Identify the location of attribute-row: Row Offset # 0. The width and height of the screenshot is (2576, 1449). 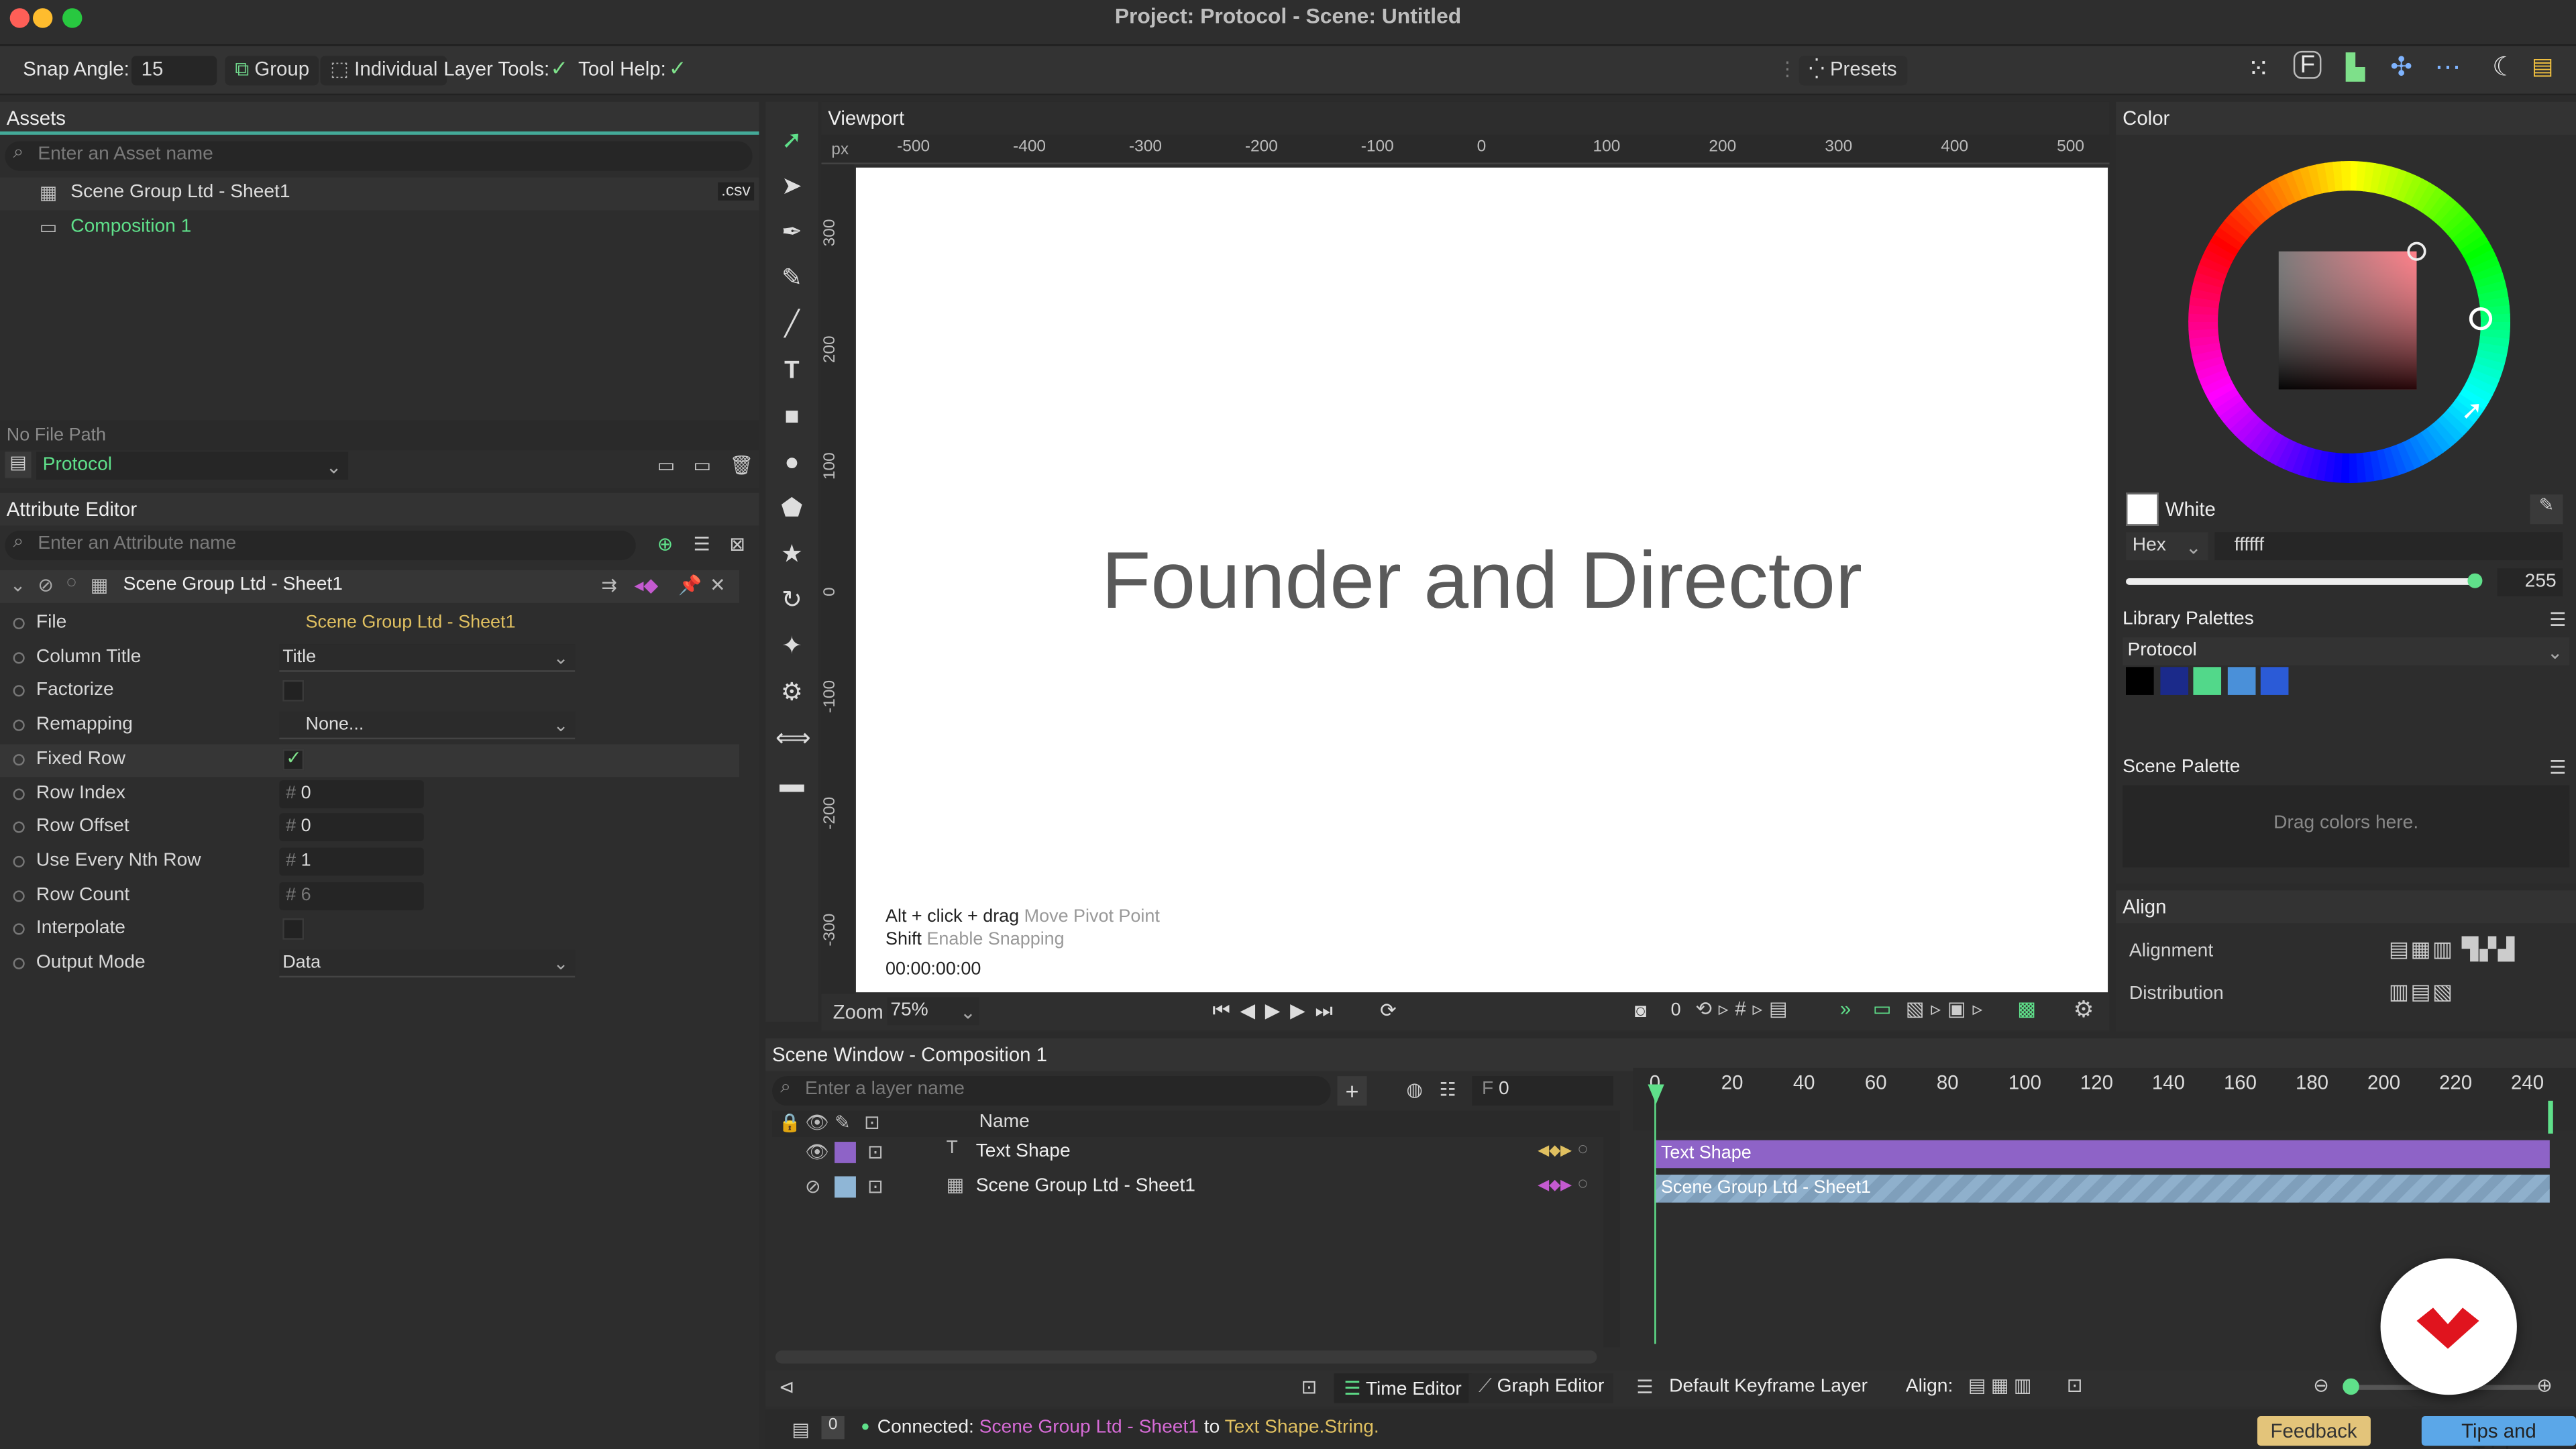
(369, 828).